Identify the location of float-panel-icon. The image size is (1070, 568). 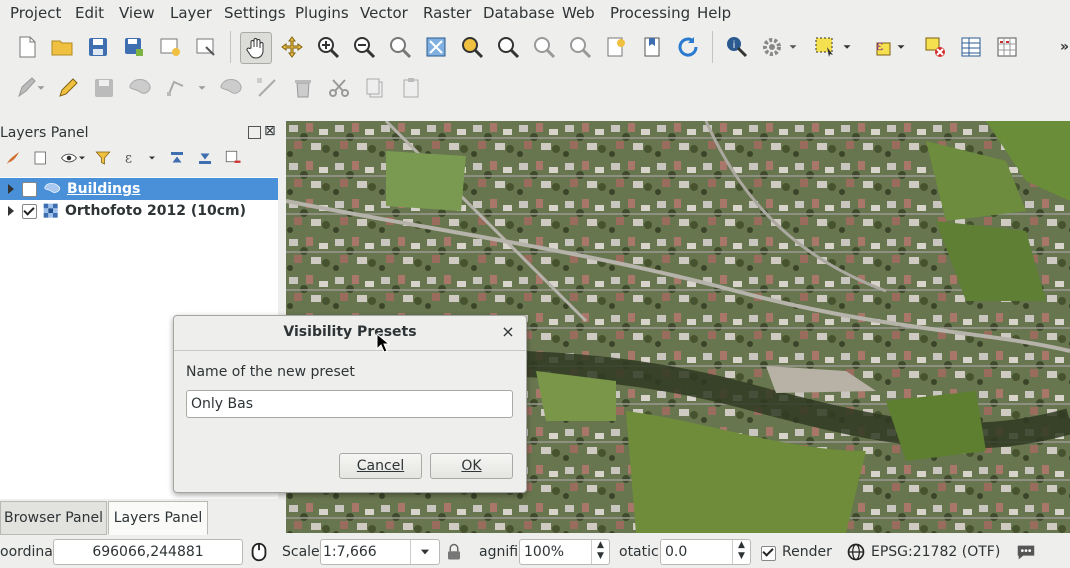
(254, 132).